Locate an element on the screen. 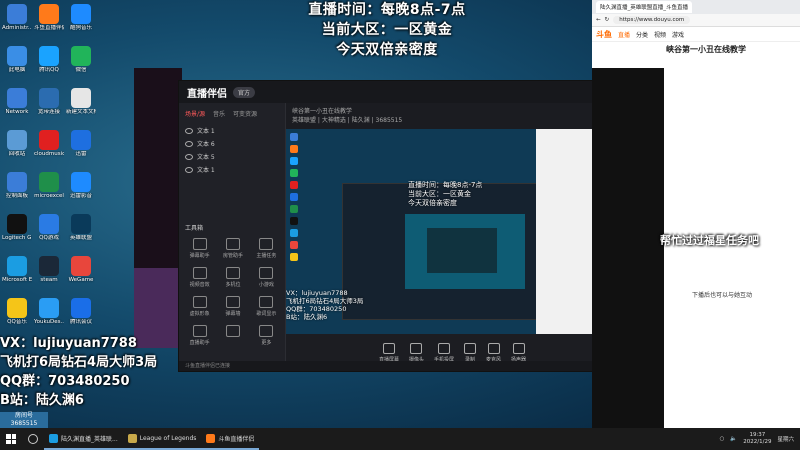 Image resolution: width=800 pixels, height=450 pixels. browser-tab: 陆久渊直播_英雄联盟直播_斗鱼直播 is located at coordinates (644, 7).